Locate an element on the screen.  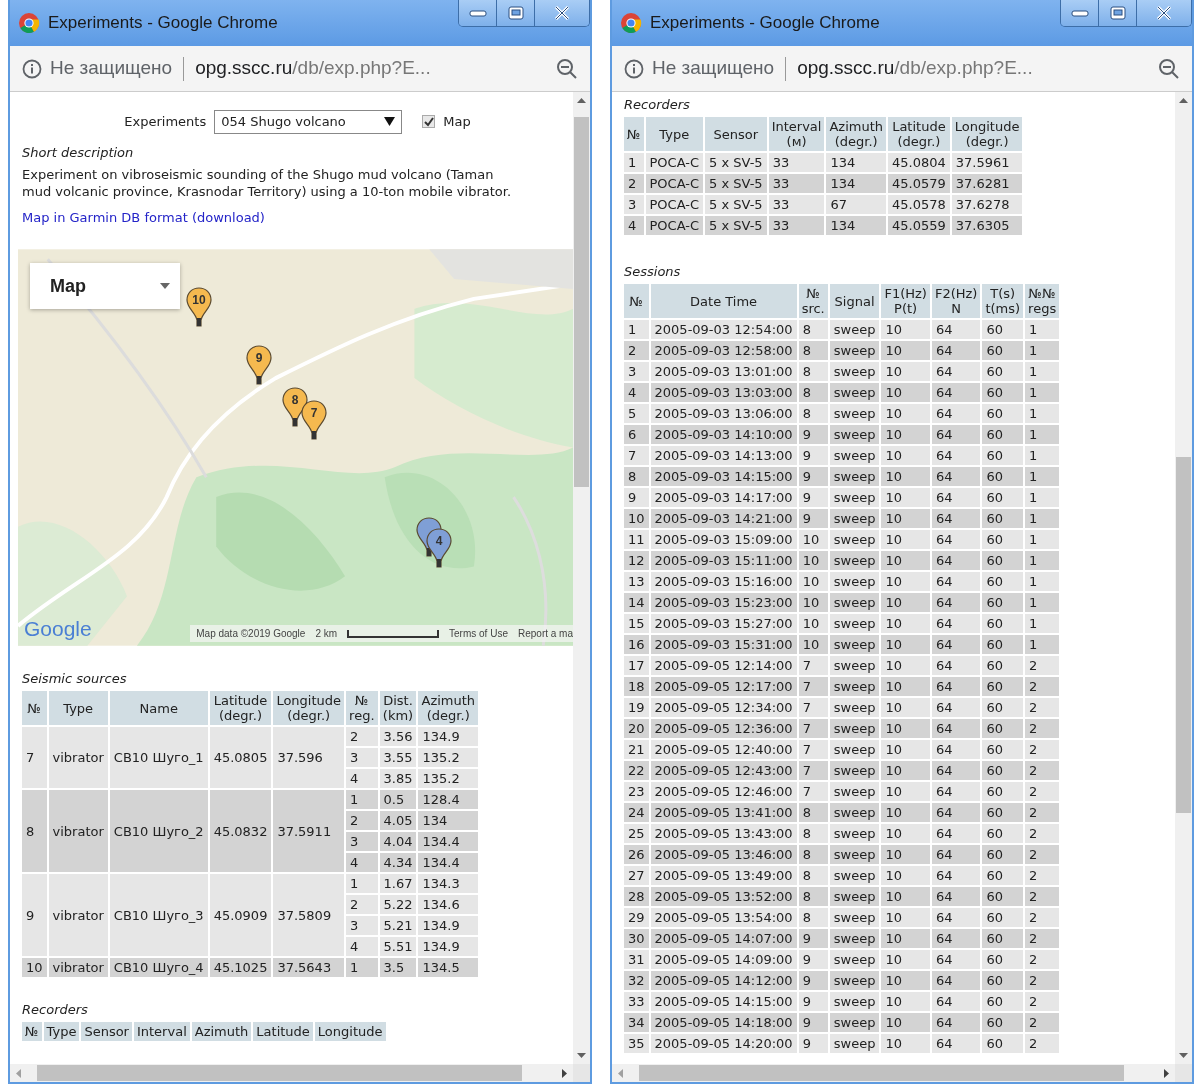
table-cell: 2005-09-05 12:43:00 is located at coordinates (723, 770).